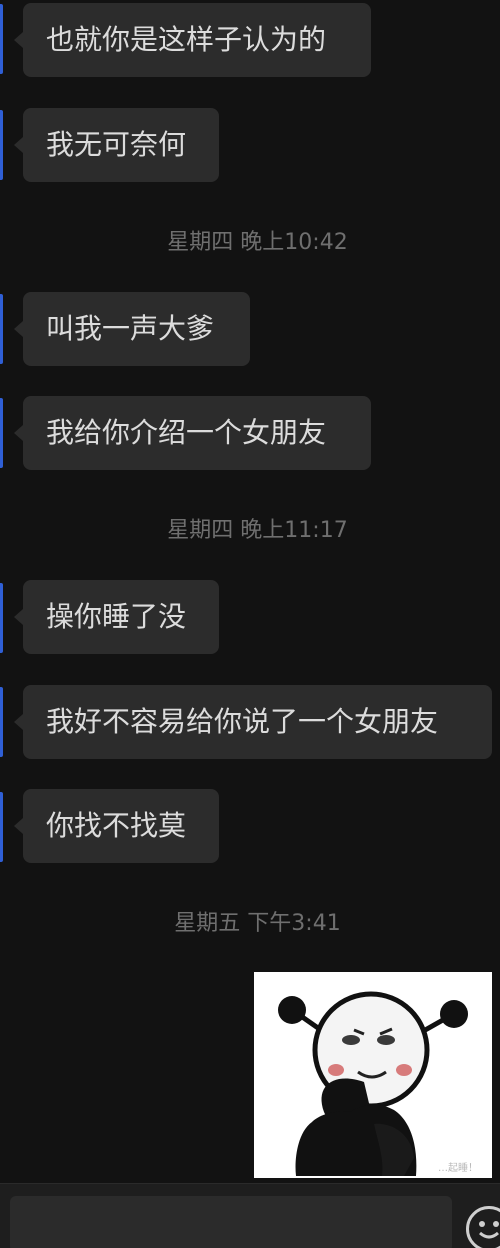  Describe the element at coordinates (116, 145) in the screenshot. I see `message-bubble: 我无可奈何` at that location.